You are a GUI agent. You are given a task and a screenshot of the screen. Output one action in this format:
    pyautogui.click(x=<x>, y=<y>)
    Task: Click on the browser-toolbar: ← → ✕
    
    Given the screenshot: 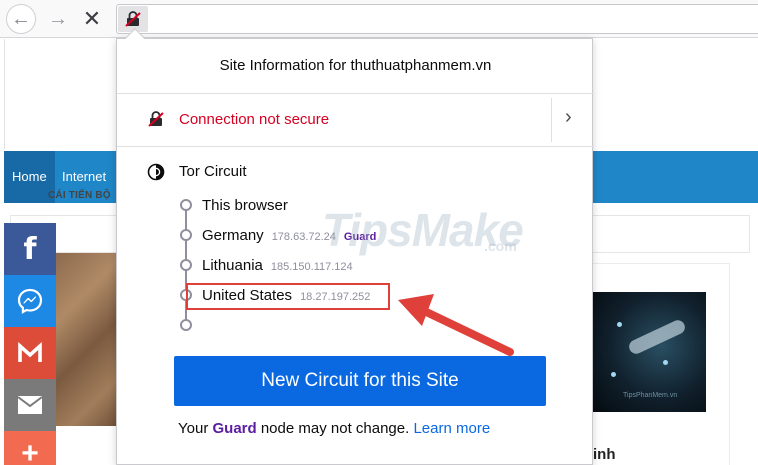 What is the action you would take?
    pyautogui.click(x=379, y=19)
    